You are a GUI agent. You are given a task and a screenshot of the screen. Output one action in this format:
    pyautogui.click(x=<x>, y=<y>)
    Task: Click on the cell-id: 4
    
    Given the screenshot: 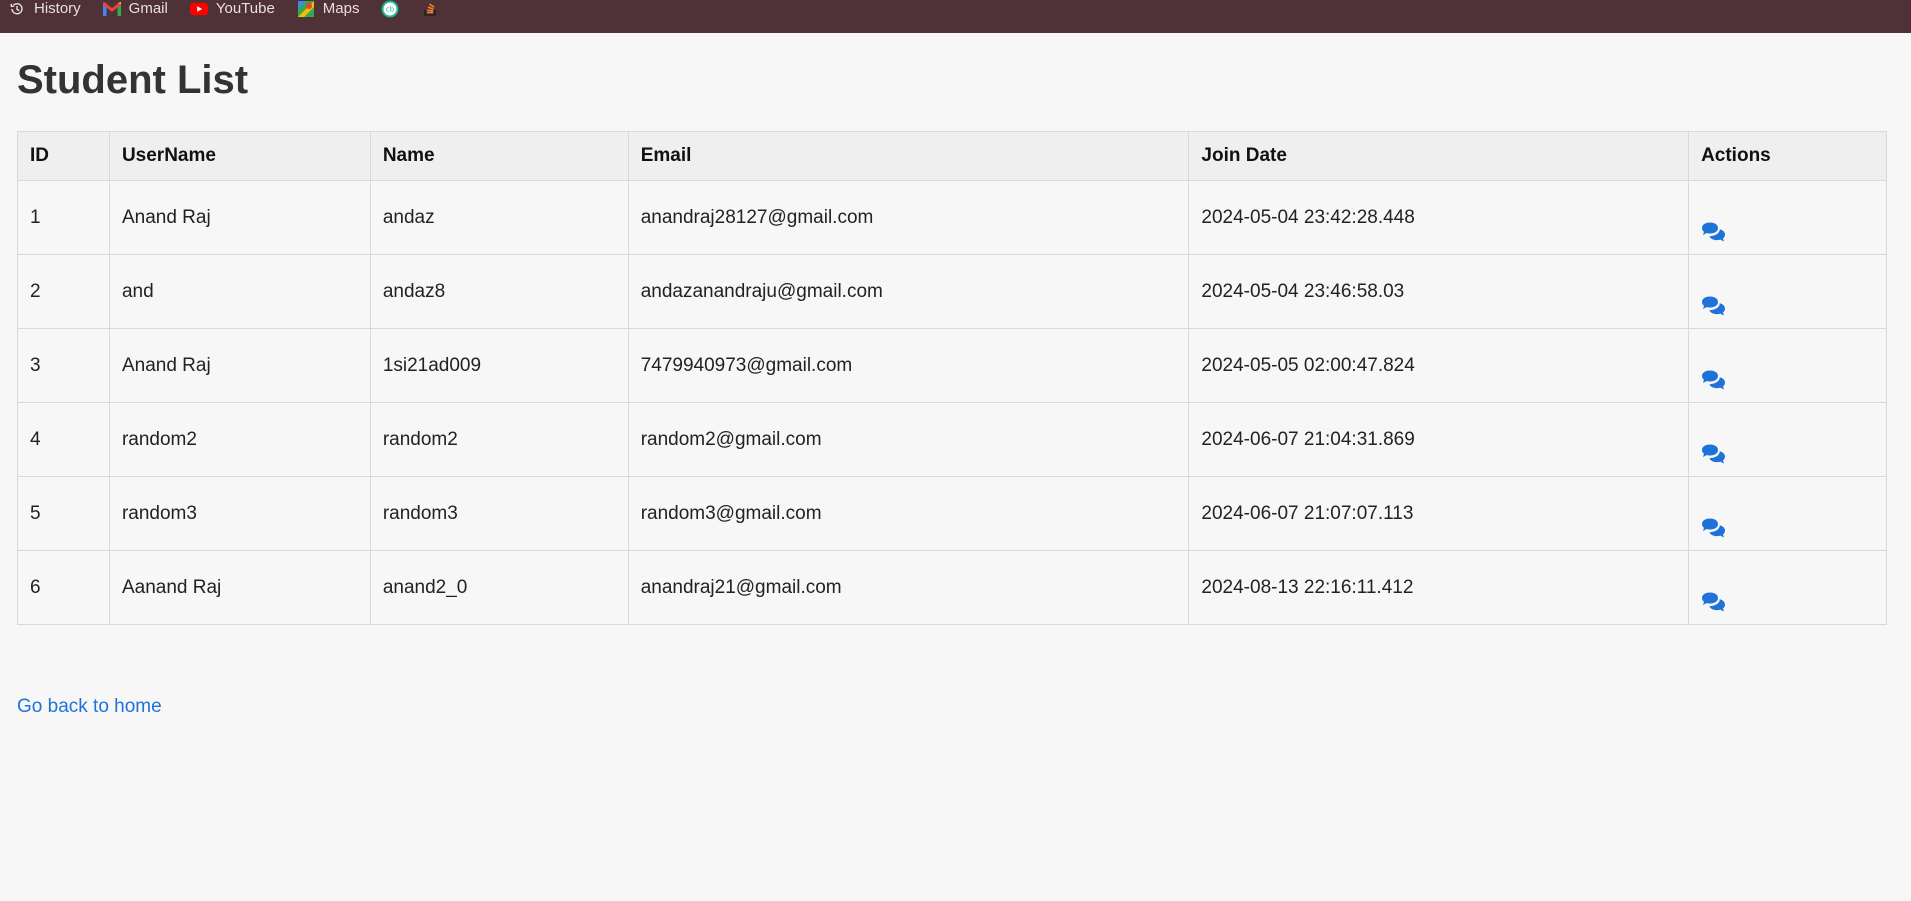 What is the action you would take?
    pyautogui.click(x=63, y=439)
    